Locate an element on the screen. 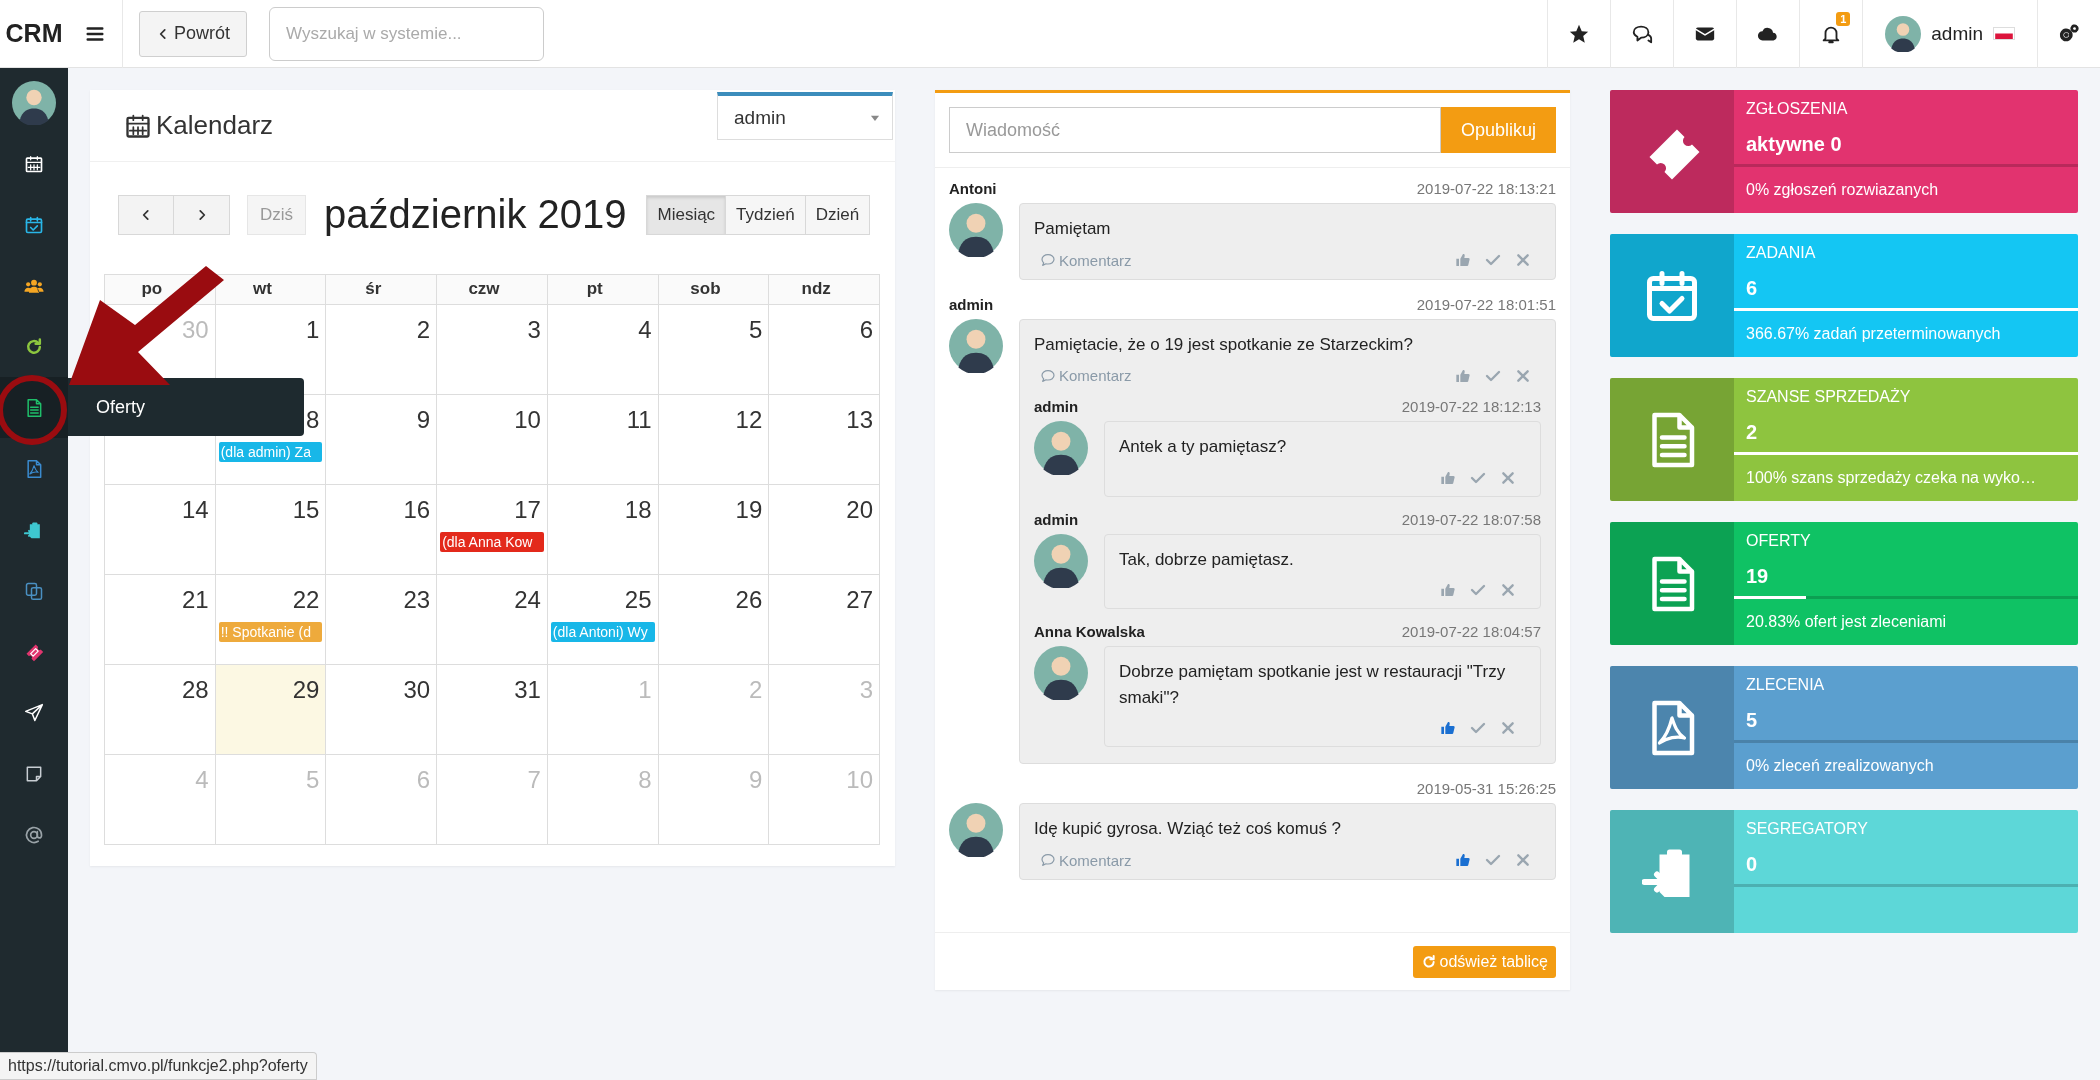 This screenshot has height=1080, width=2100. day-number: 23 is located at coordinates (417, 600).